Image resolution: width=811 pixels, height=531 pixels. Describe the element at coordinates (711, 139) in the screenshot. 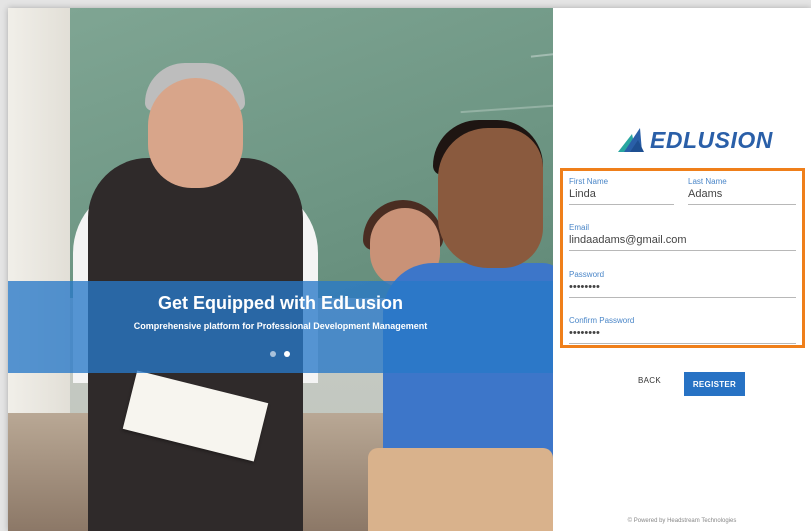

I see `logo-text: EDLUSION` at that location.